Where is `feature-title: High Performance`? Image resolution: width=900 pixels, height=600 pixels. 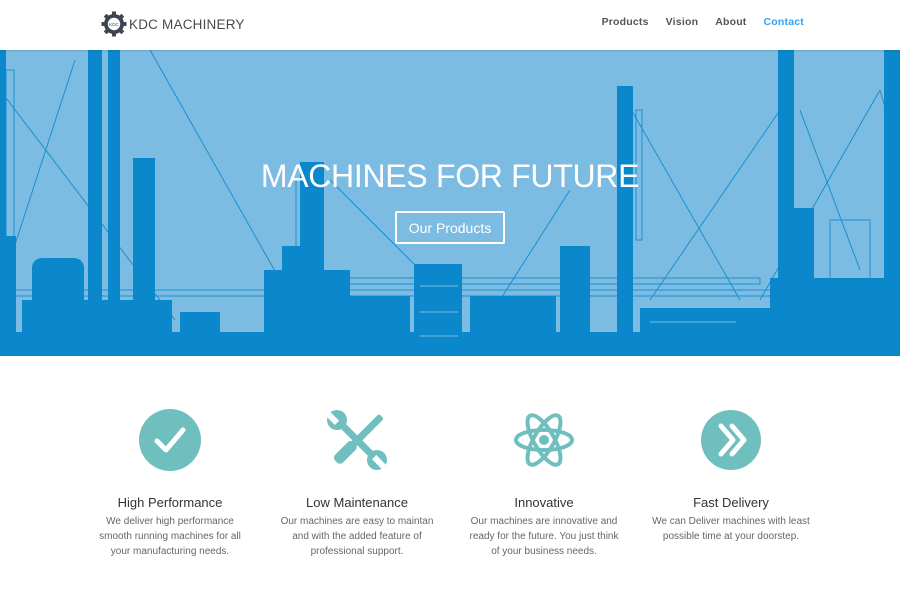
feature-title: High Performance is located at coordinates (170, 502).